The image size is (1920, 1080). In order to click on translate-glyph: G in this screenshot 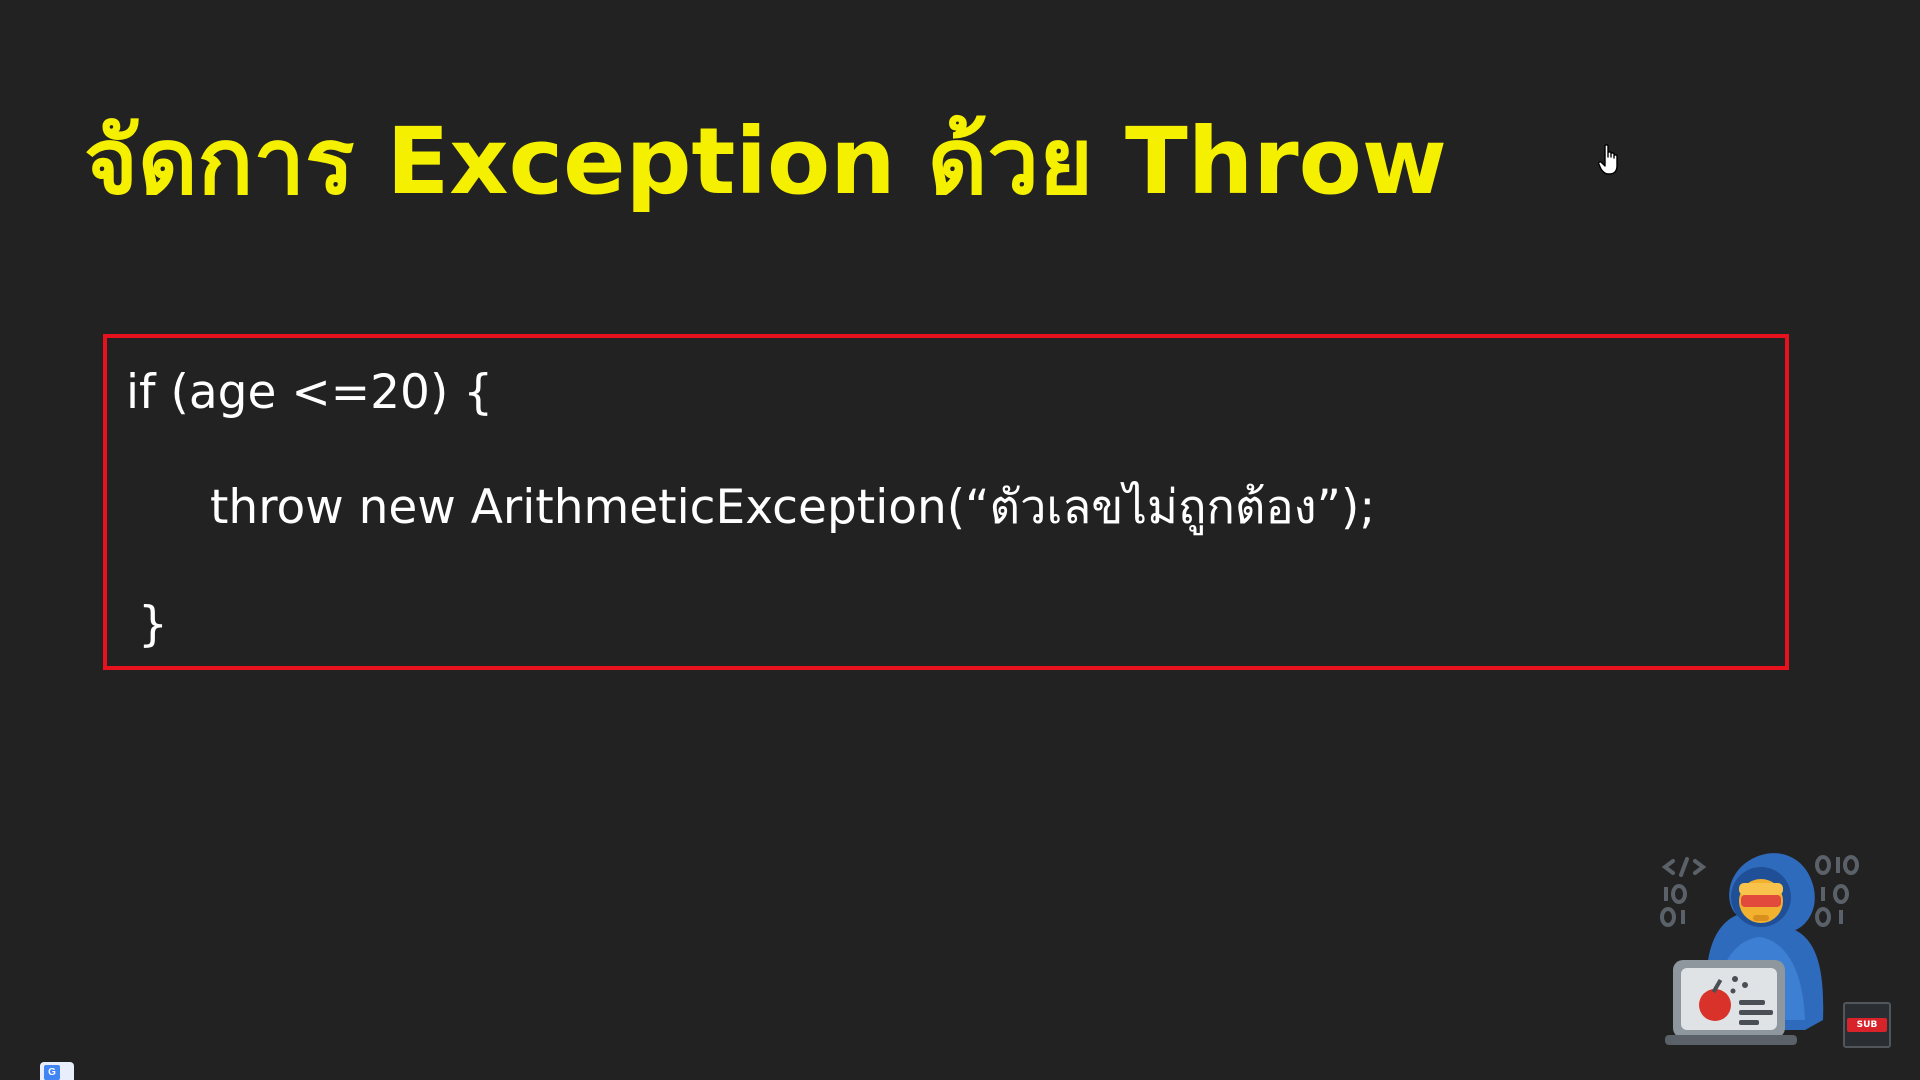, I will do `click(52, 1072)`.